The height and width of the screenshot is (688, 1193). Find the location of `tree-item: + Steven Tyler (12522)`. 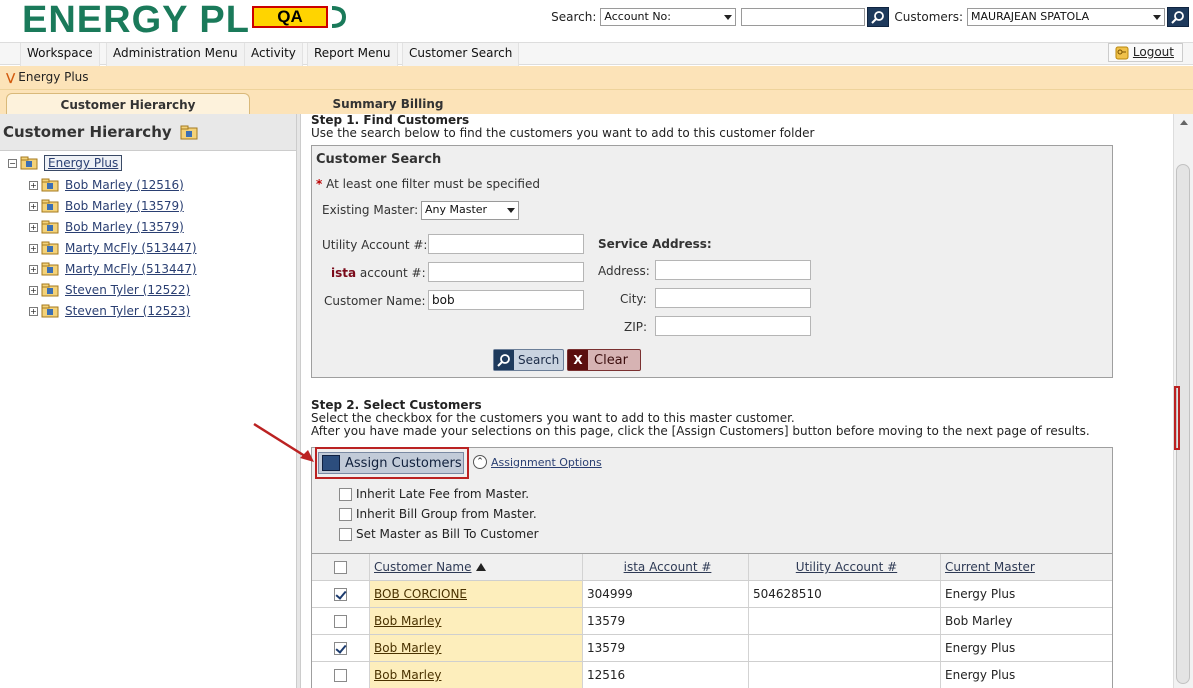

tree-item: + Steven Tyler (12522) is located at coordinates (109, 290).